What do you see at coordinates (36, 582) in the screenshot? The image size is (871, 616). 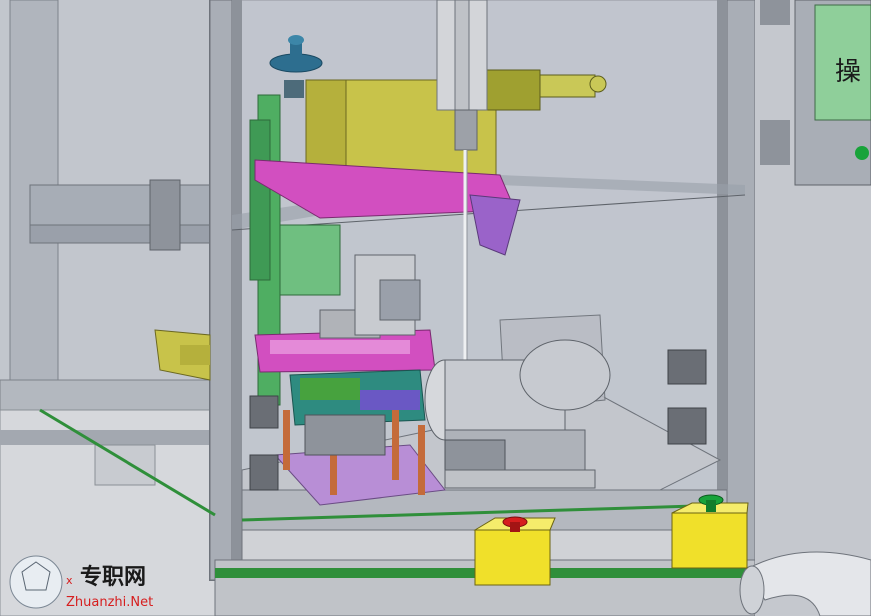 I see `watermark-logo-icon` at bounding box center [36, 582].